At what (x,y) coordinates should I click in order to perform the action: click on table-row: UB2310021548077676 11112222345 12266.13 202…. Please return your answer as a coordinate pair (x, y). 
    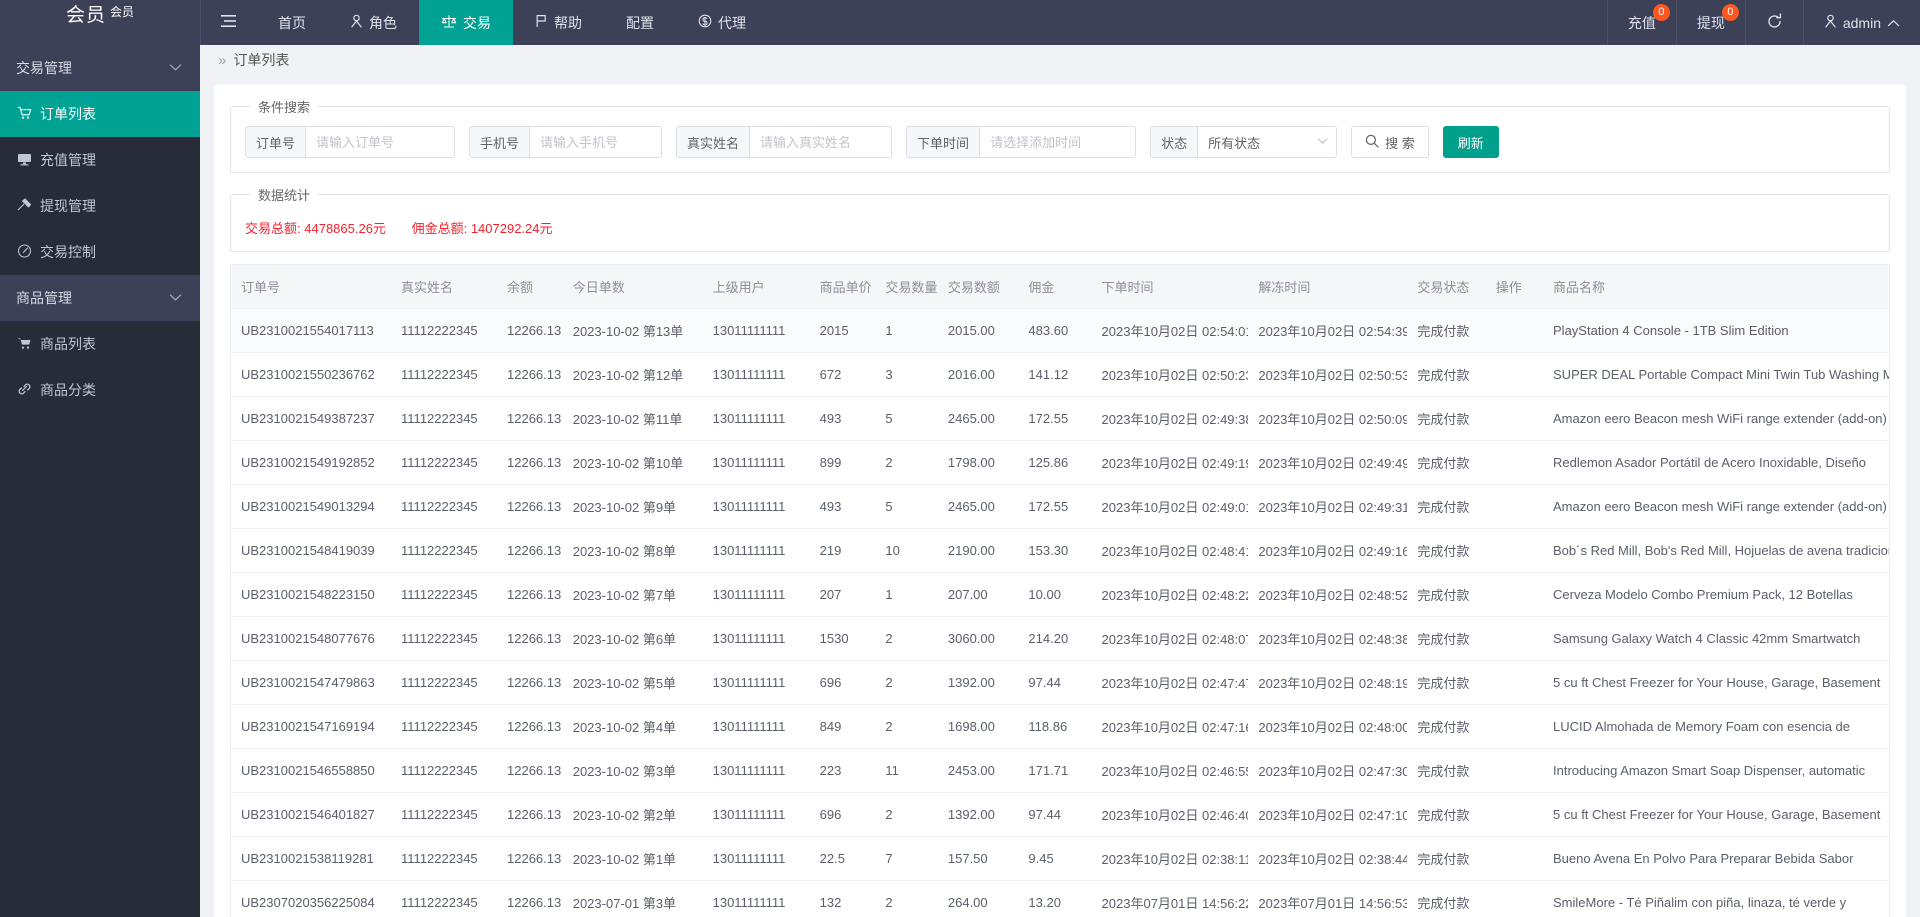
    Looking at the image, I should click on (1060, 639).